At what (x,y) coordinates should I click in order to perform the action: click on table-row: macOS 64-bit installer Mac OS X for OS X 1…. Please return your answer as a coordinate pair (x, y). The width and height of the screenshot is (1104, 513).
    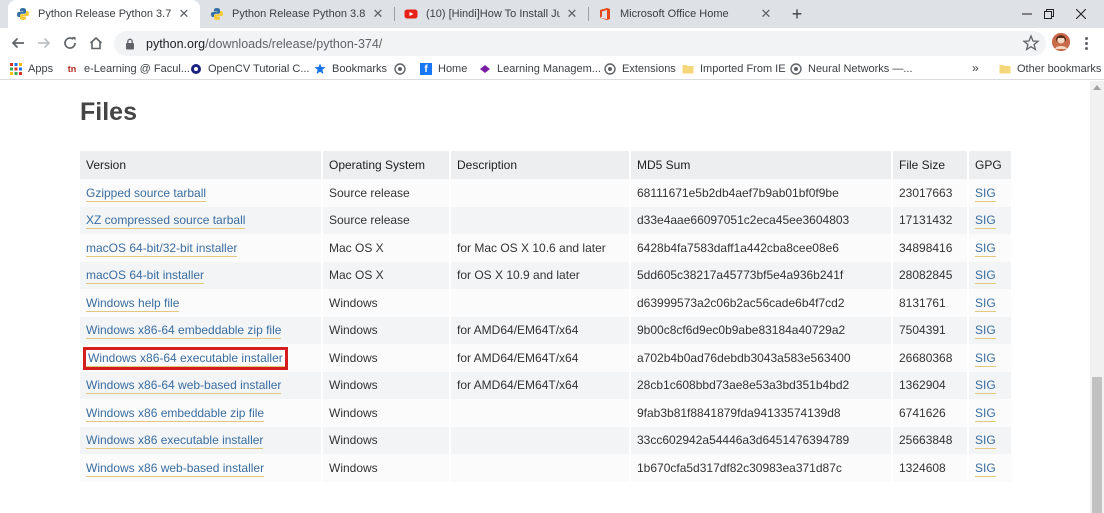
    Looking at the image, I should click on (546, 275).